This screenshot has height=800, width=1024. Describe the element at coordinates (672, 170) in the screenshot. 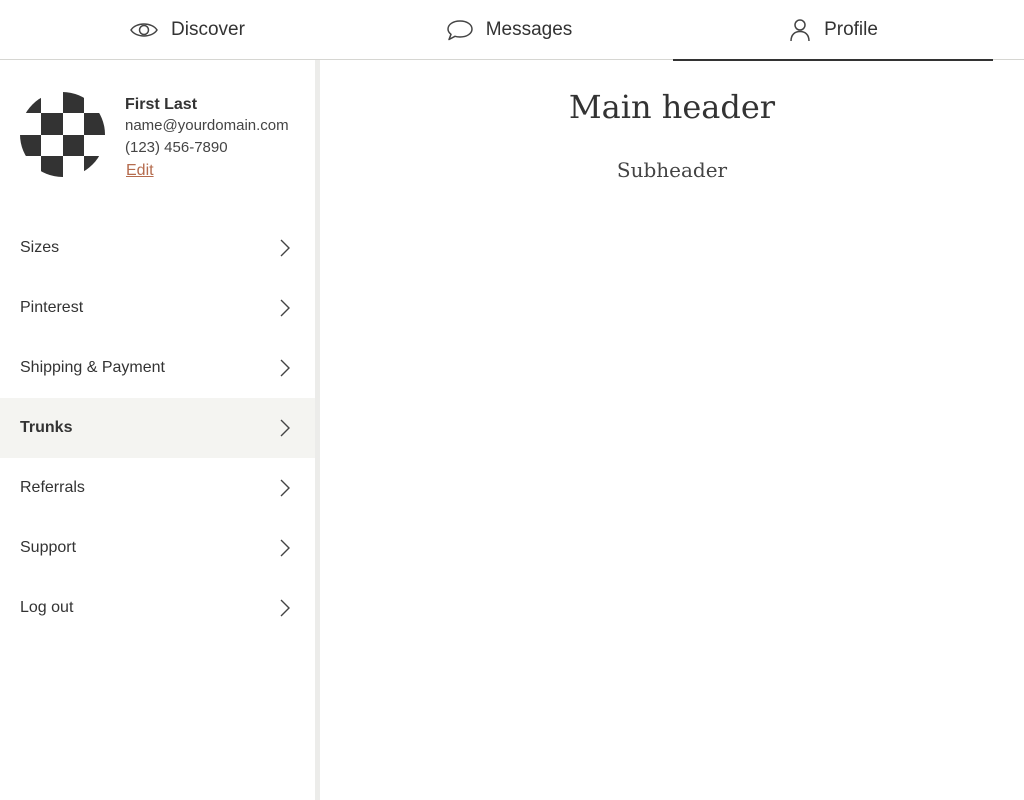

I see `sub-header: Subheader` at that location.